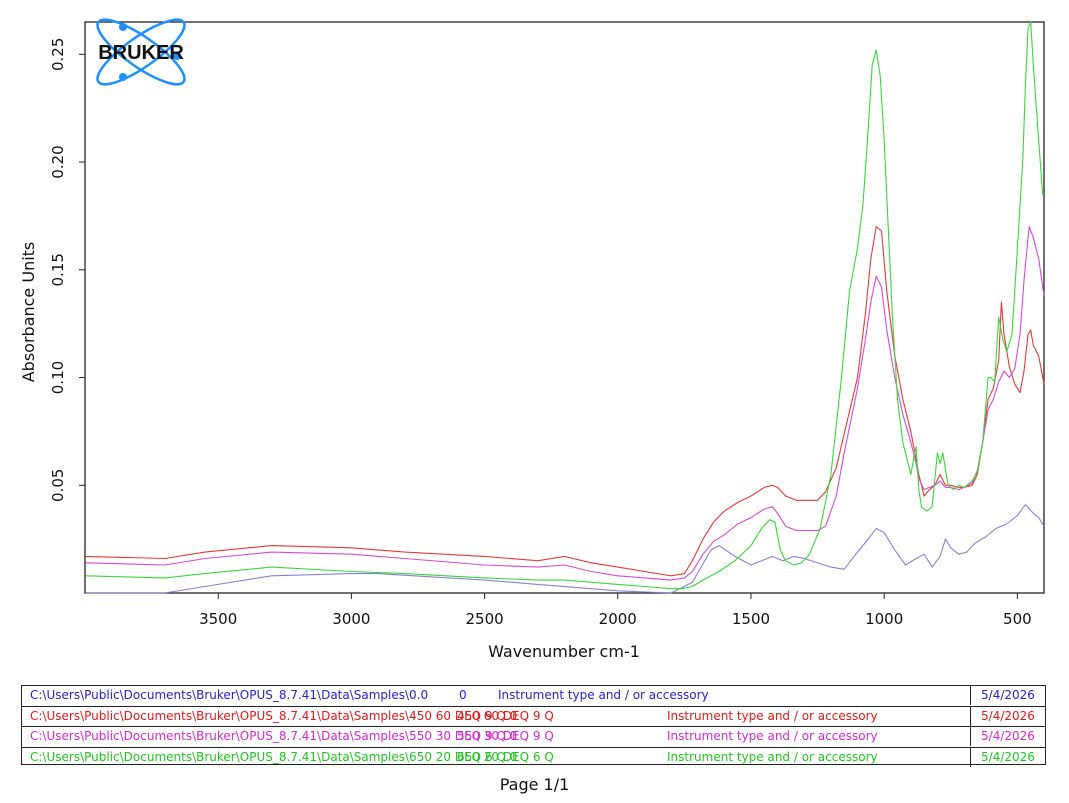 This screenshot has width=1069, height=803. Describe the element at coordinates (534, 784) in the screenshot. I see `page-number: Page 1/1` at that location.